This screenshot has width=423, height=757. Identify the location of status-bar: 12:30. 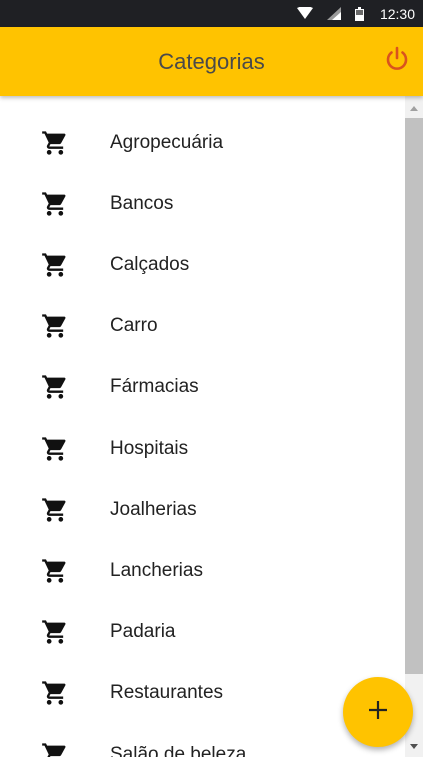
(211, 13).